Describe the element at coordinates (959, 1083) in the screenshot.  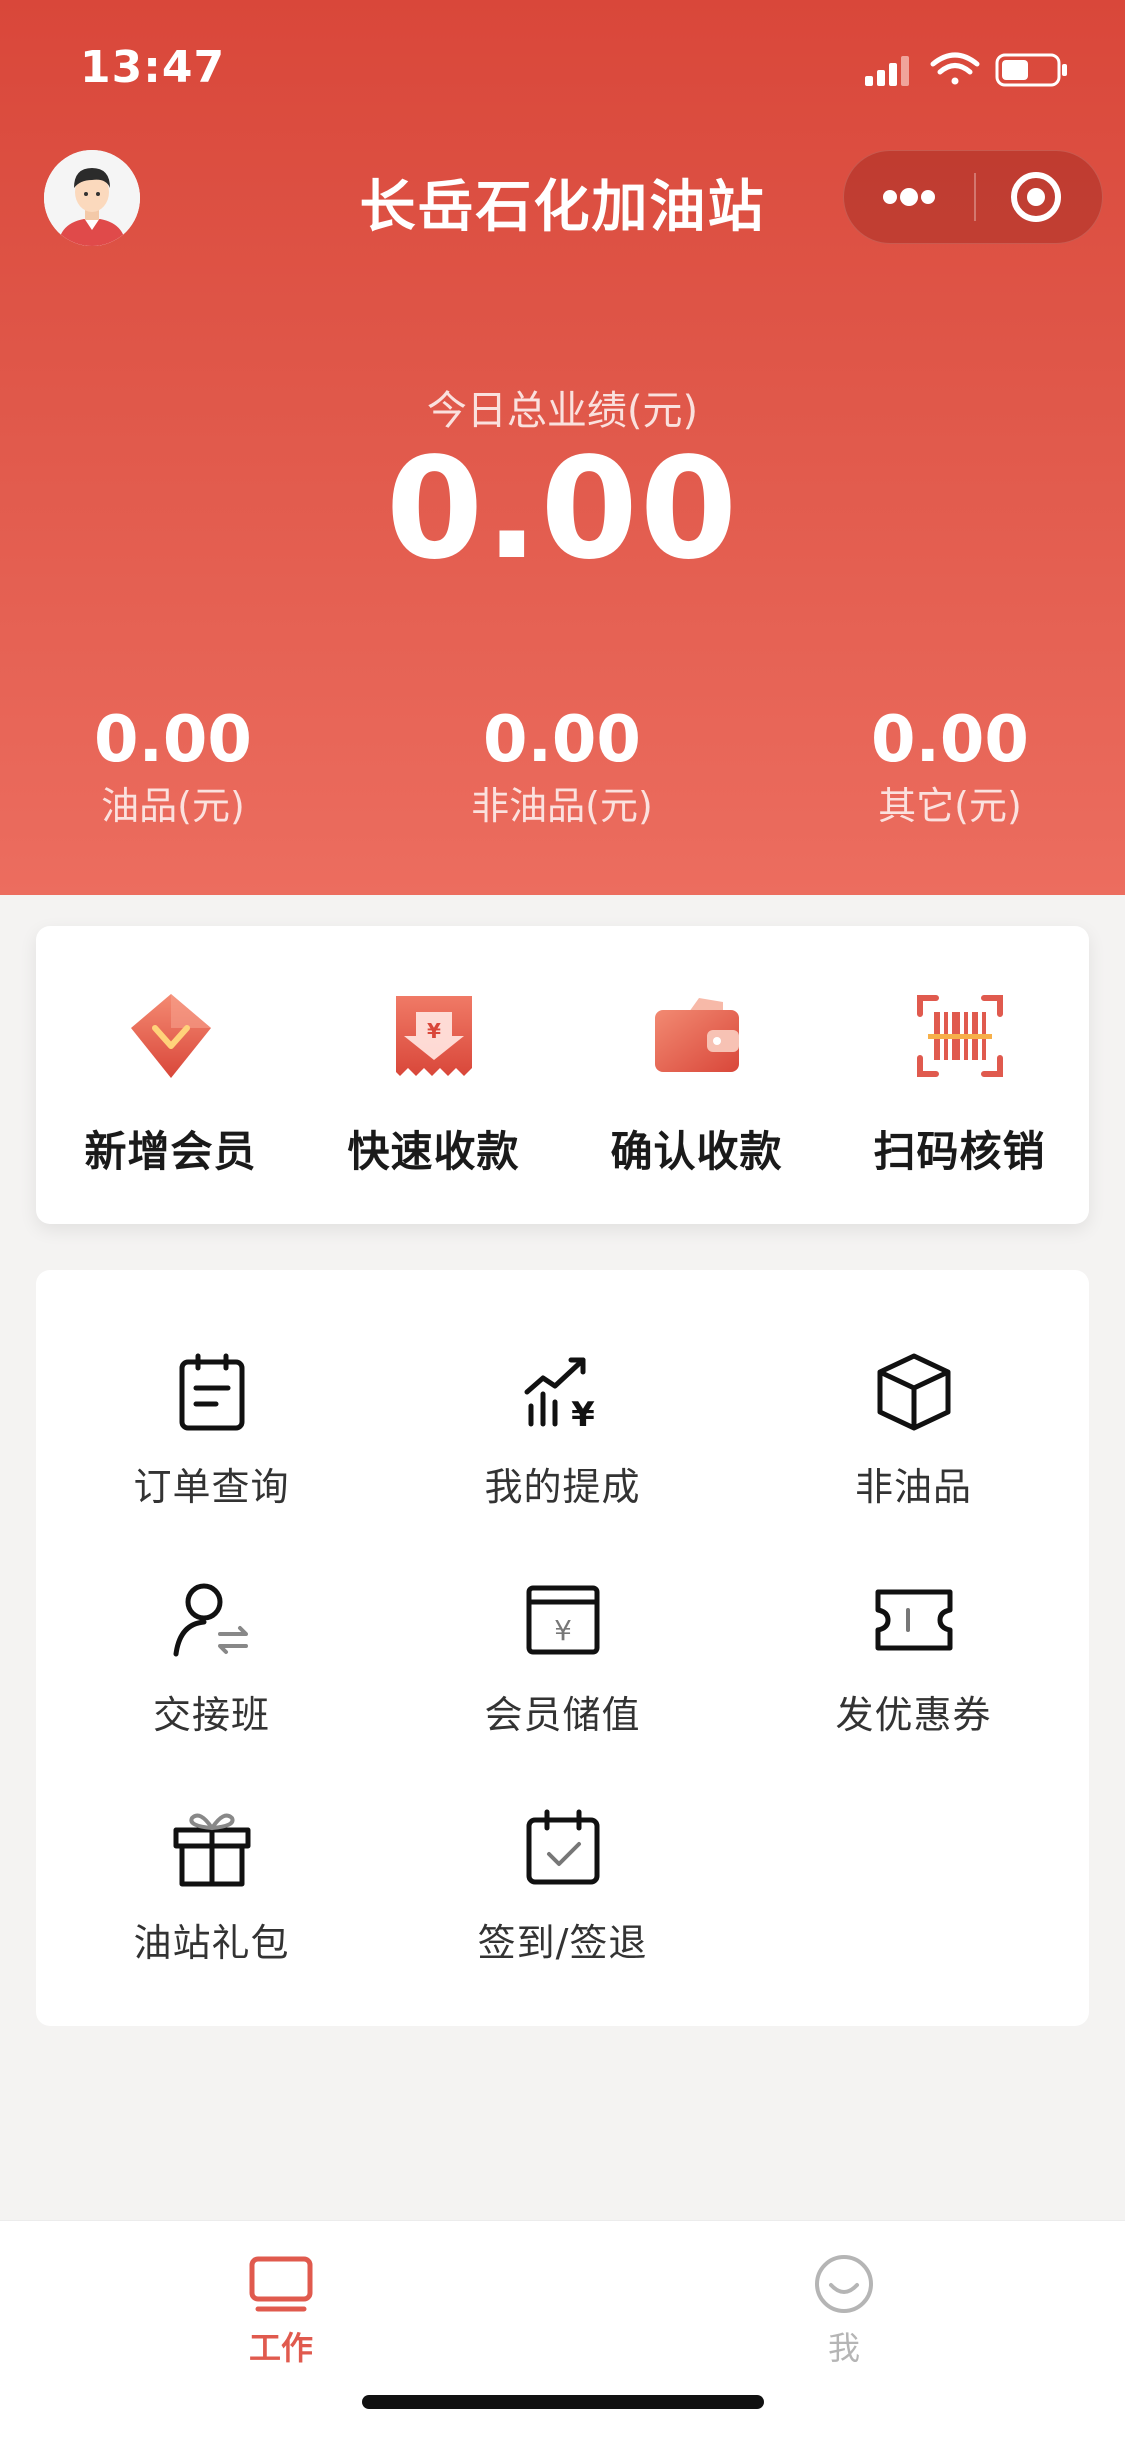
I see `quick-action-scan-verify: 扫码核销` at that location.